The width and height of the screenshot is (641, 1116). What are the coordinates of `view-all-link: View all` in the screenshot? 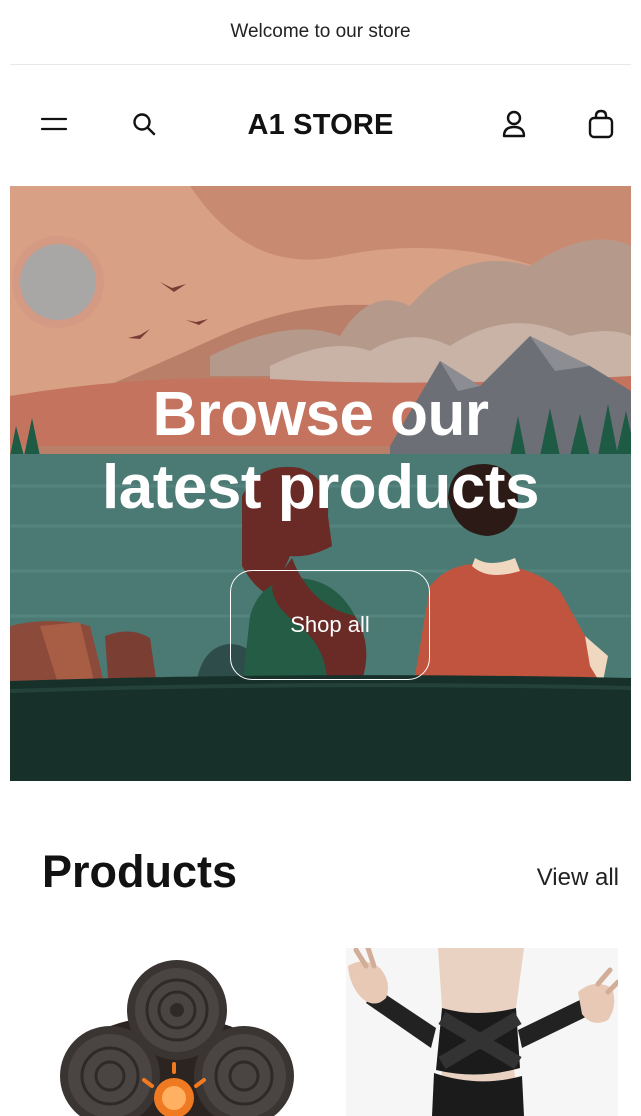 It's located at (578, 878).